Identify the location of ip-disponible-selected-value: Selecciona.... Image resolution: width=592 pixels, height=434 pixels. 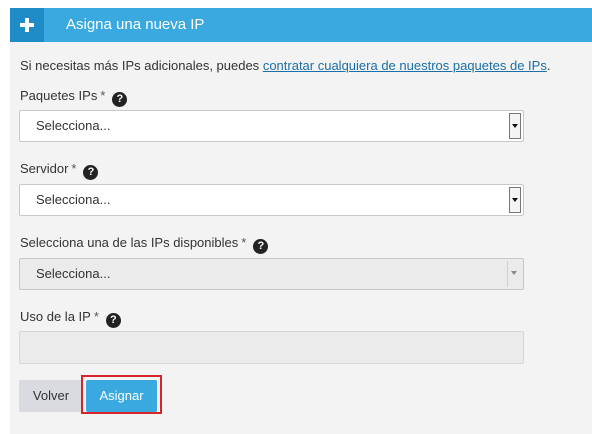
(73, 273).